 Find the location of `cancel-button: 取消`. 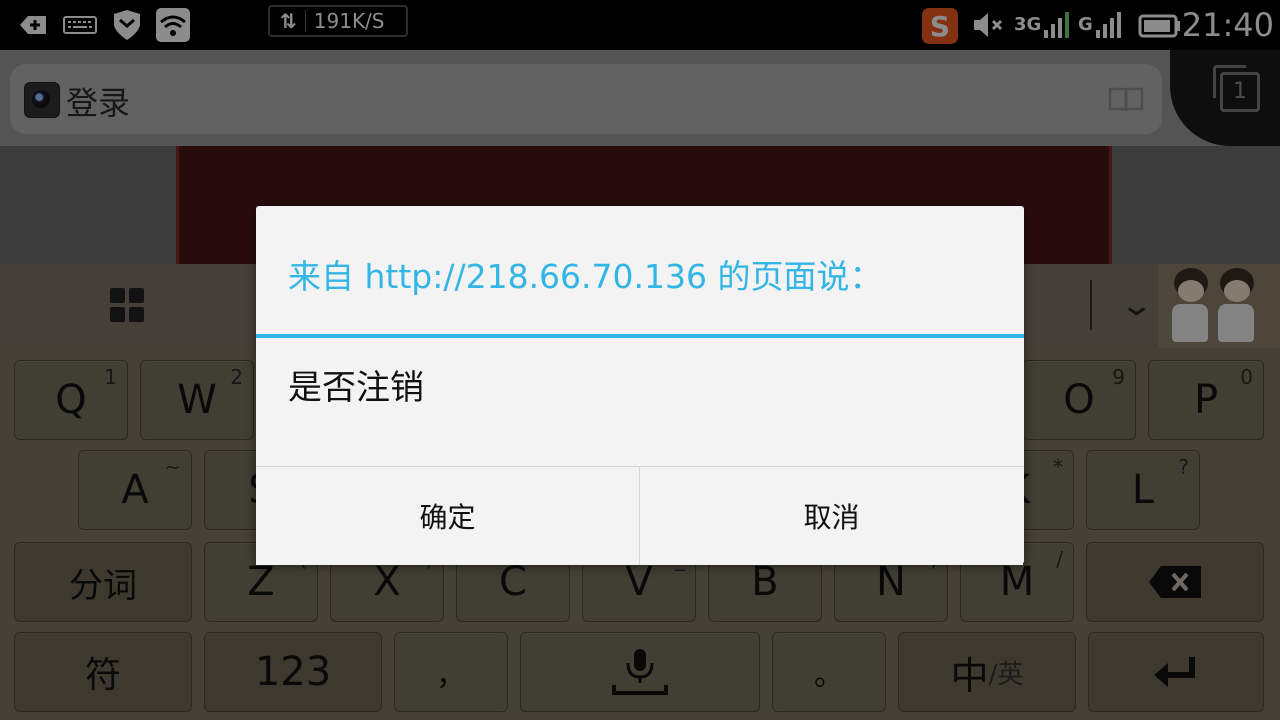

cancel-button: 取消 is located at coordinates (831, 516).